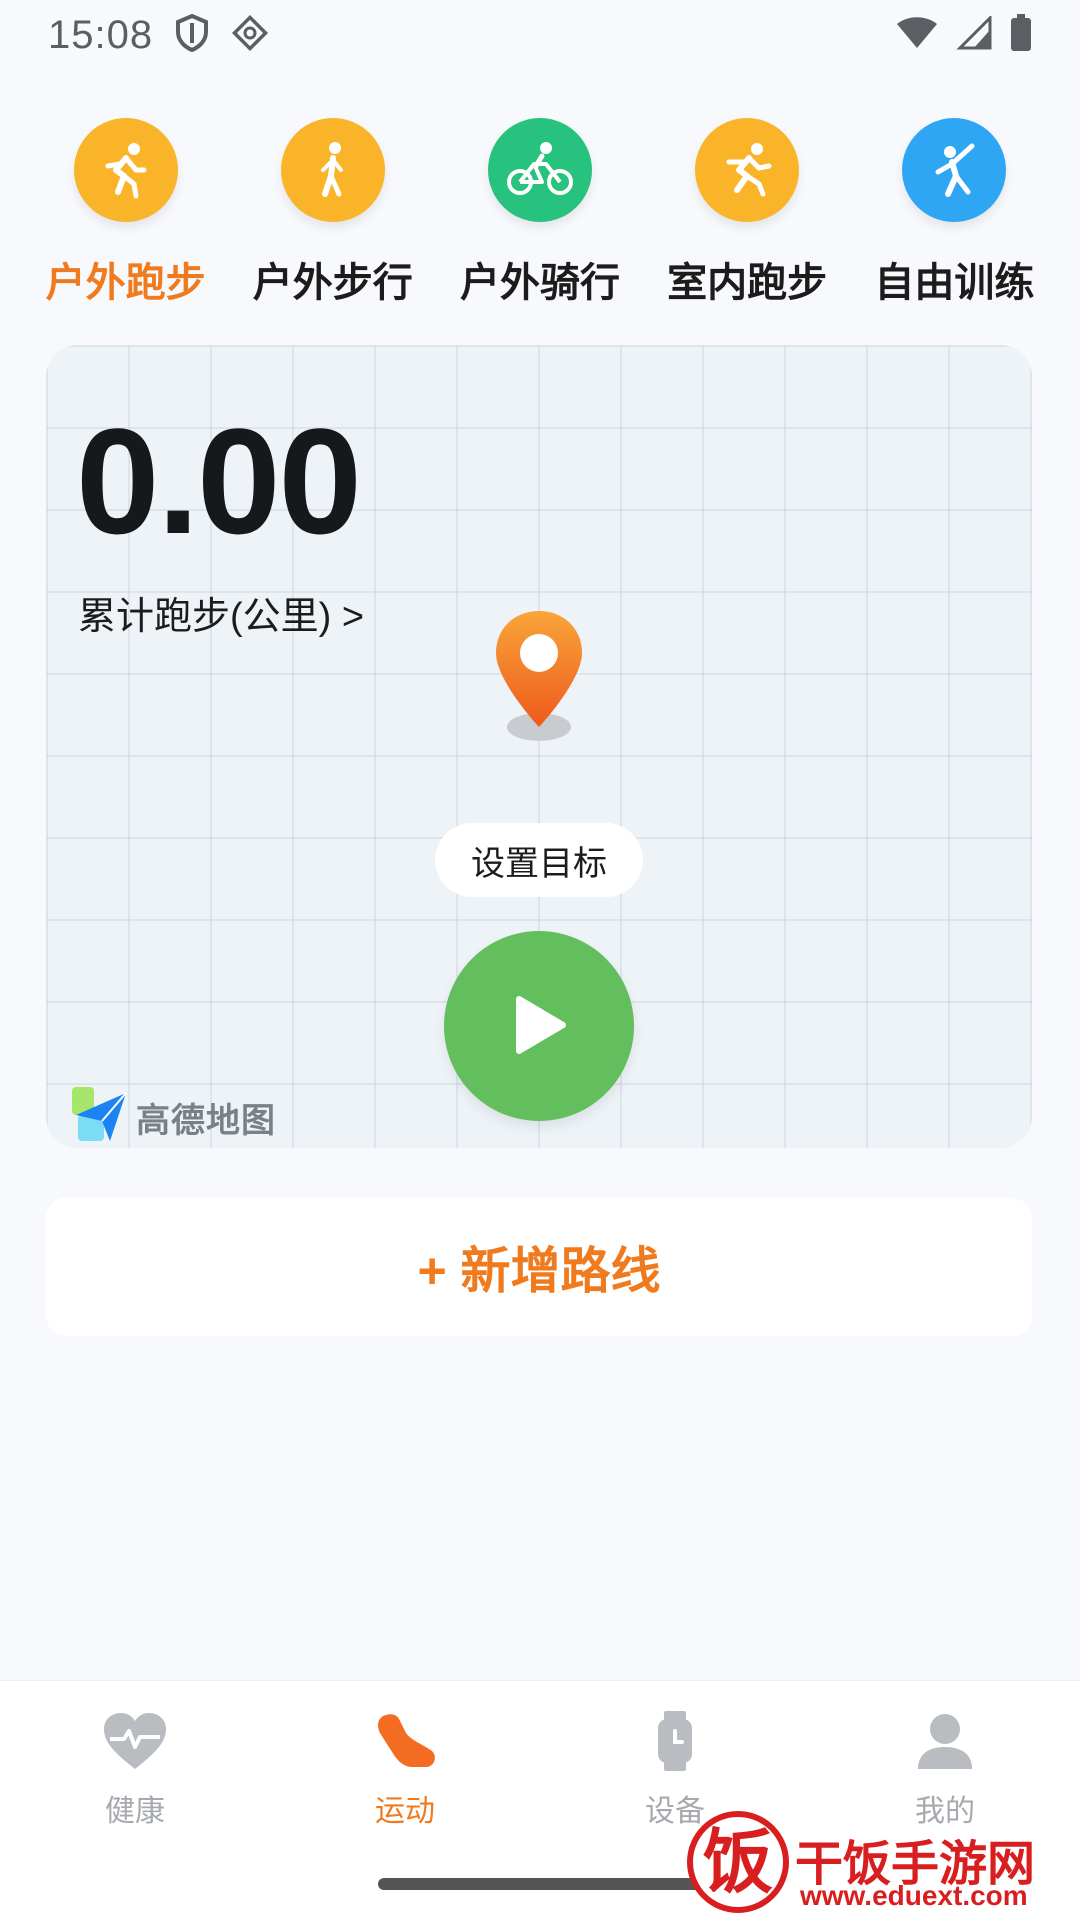 The image size is (1080, 1920). I want to click on distance-value: 0.00, so click(219, 481).